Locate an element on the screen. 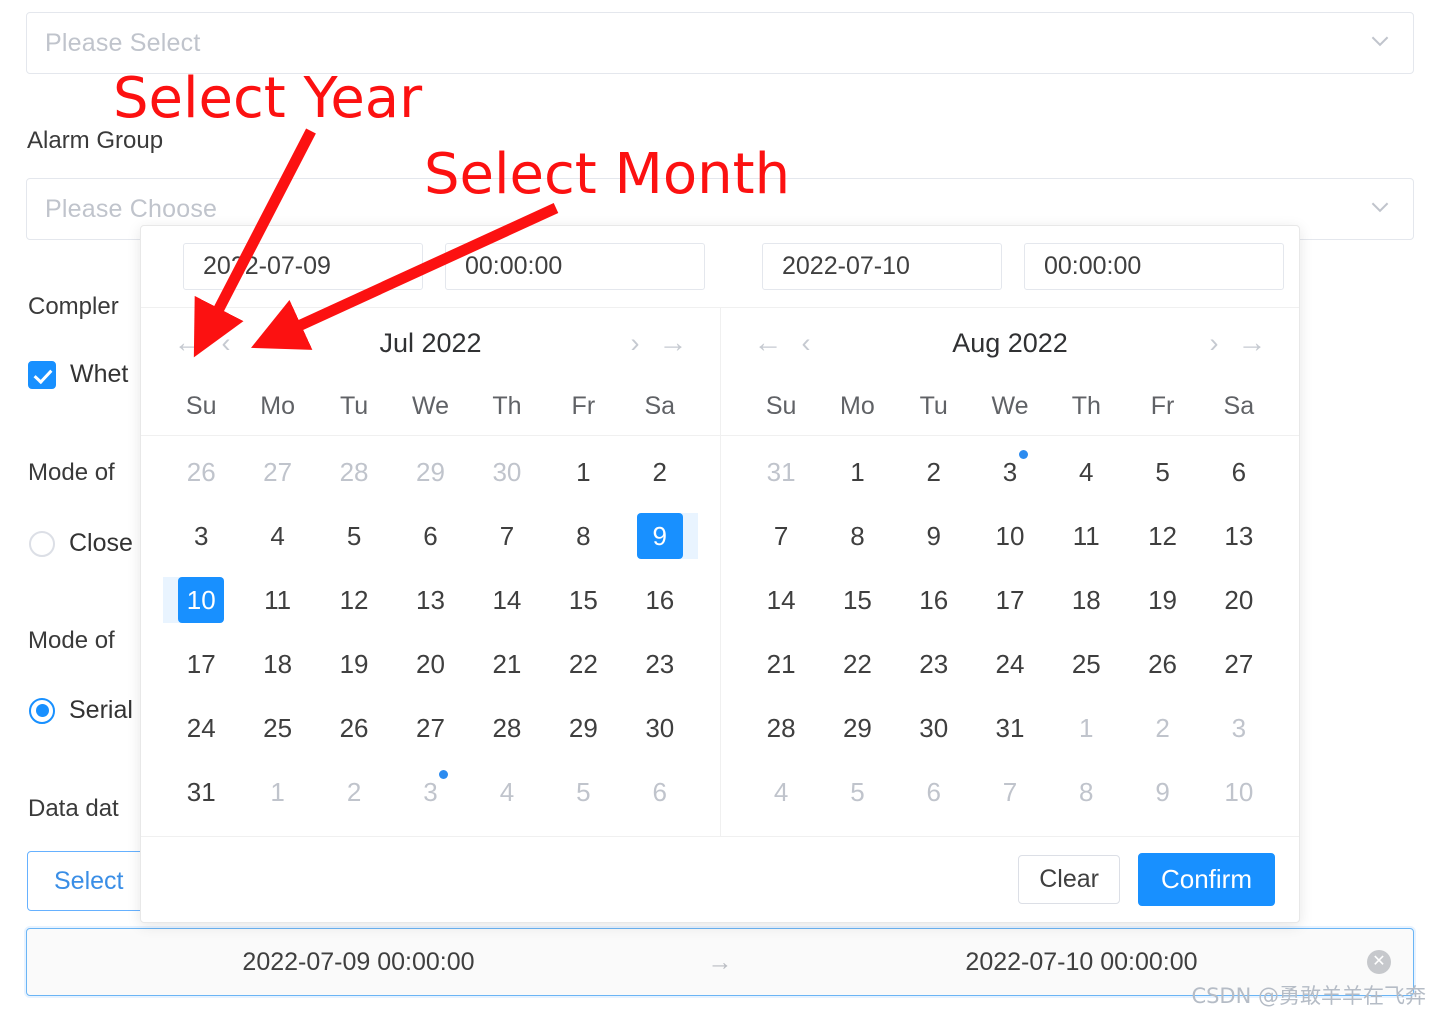 The width and height of the screenshot is (1438, 1016). end-time-input: 00:00:00 is located at coordinates (1154, 266).